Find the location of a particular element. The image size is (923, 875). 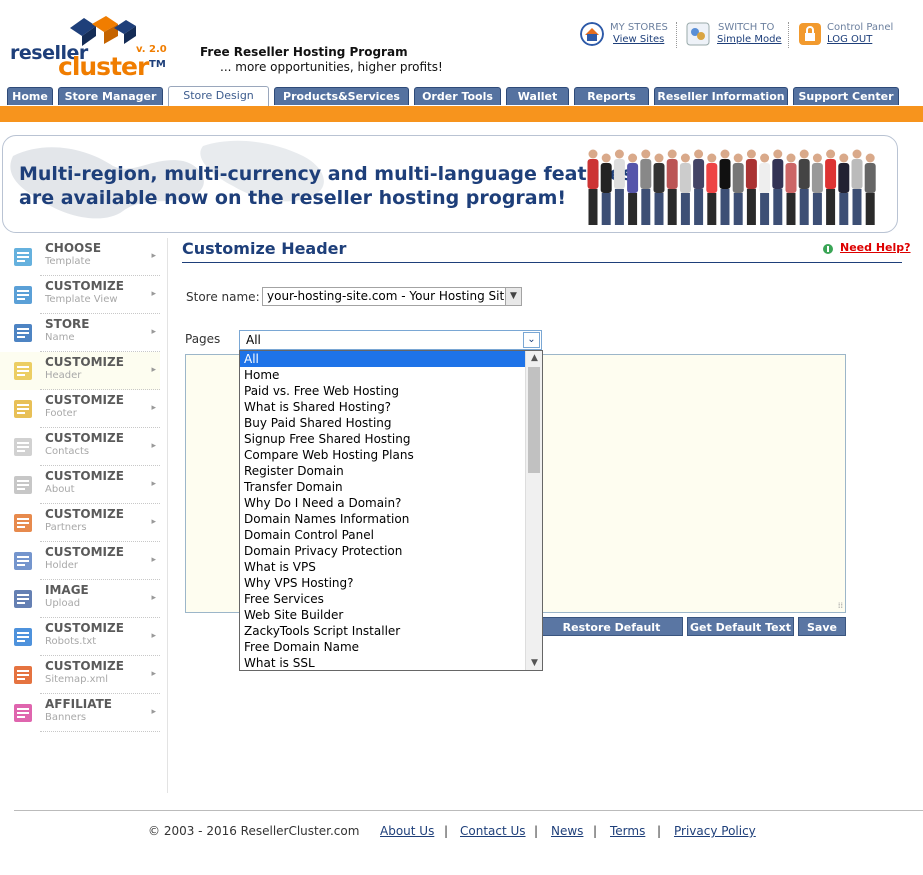

tab-reseller-information: Reseller Information is located at coordinates (721, 96).